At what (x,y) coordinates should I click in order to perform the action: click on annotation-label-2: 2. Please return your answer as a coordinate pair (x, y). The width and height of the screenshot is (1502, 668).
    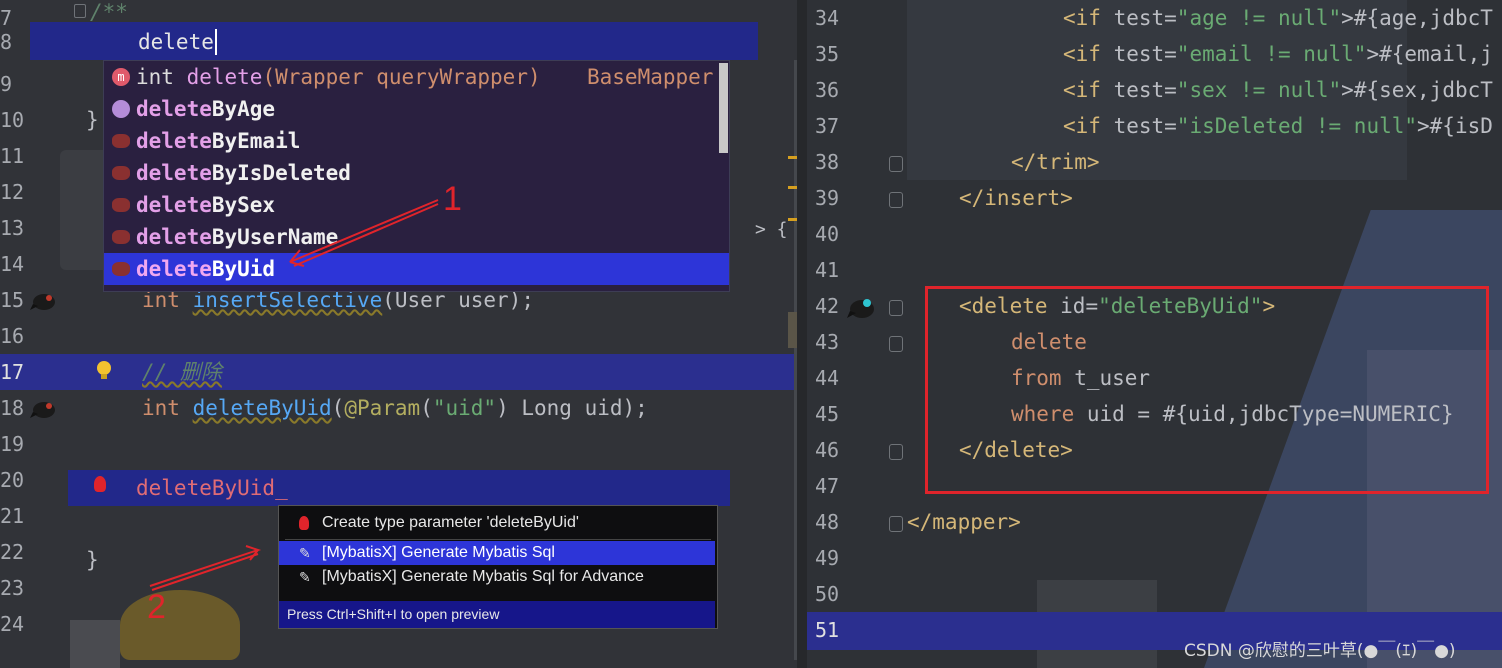
    Looking at the image, I should click on (156, 607).